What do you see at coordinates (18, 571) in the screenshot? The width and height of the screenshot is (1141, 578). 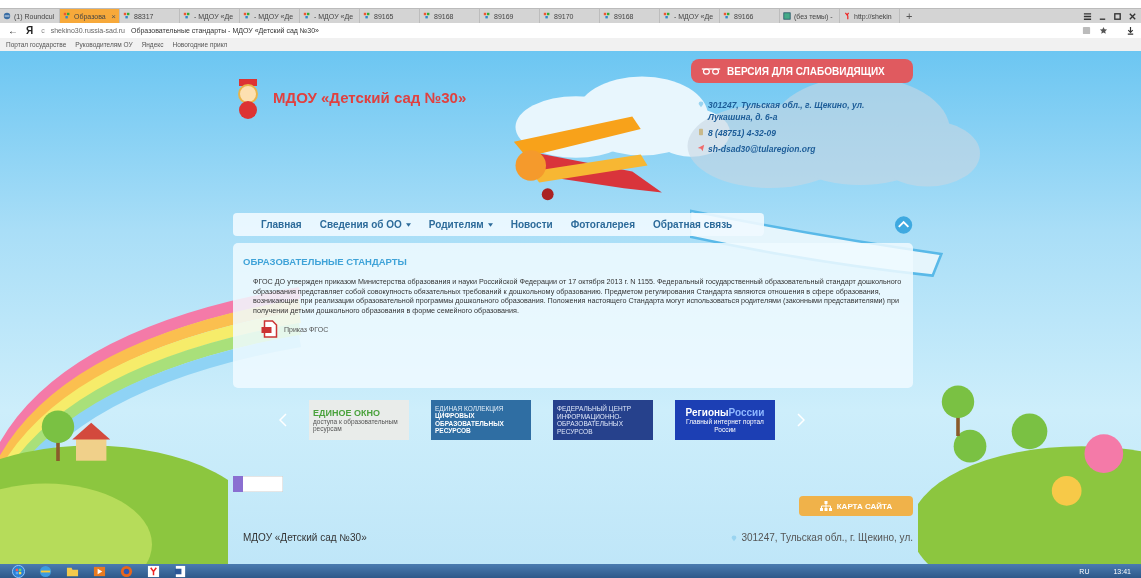 I see `start-button-icon` at bounding box center [18, 571].